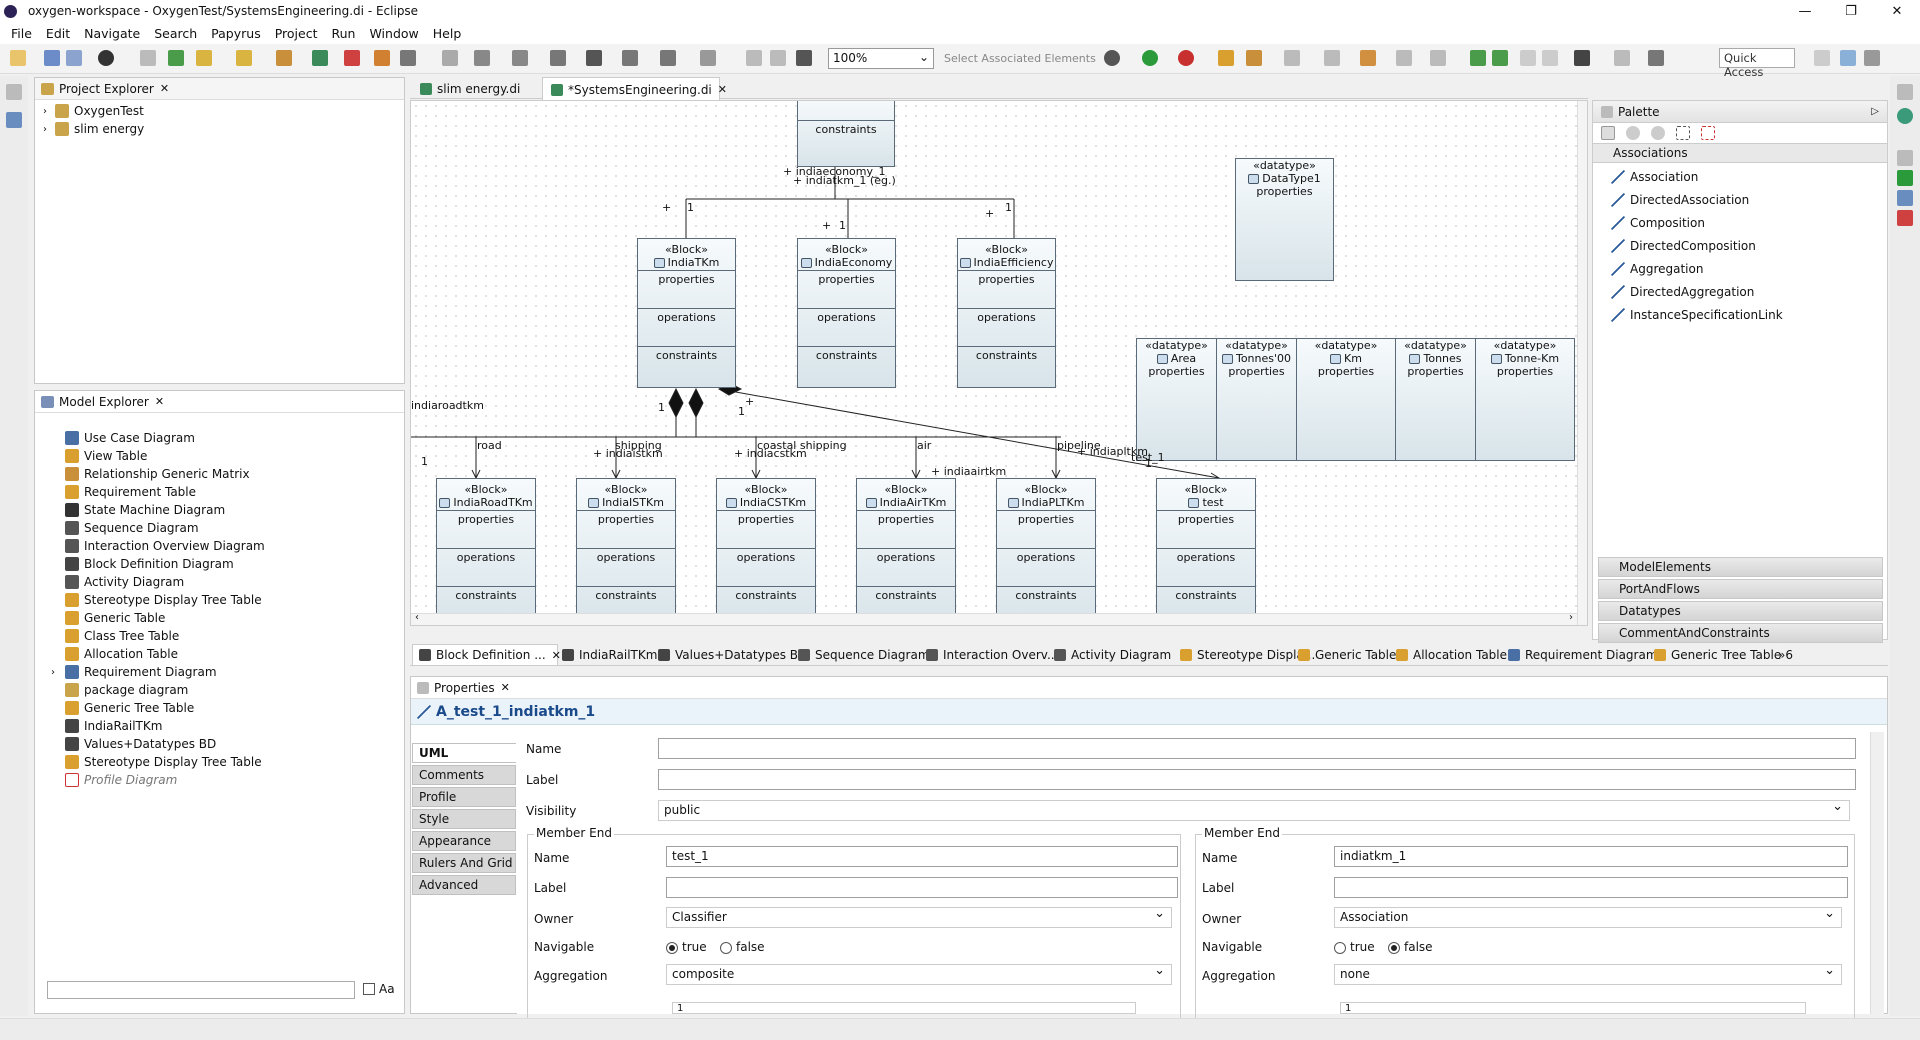  What do you see at coordinates (1897, 11) in the screenshot?
I see `close-button: ✕` at bounding box center [1897, 11].